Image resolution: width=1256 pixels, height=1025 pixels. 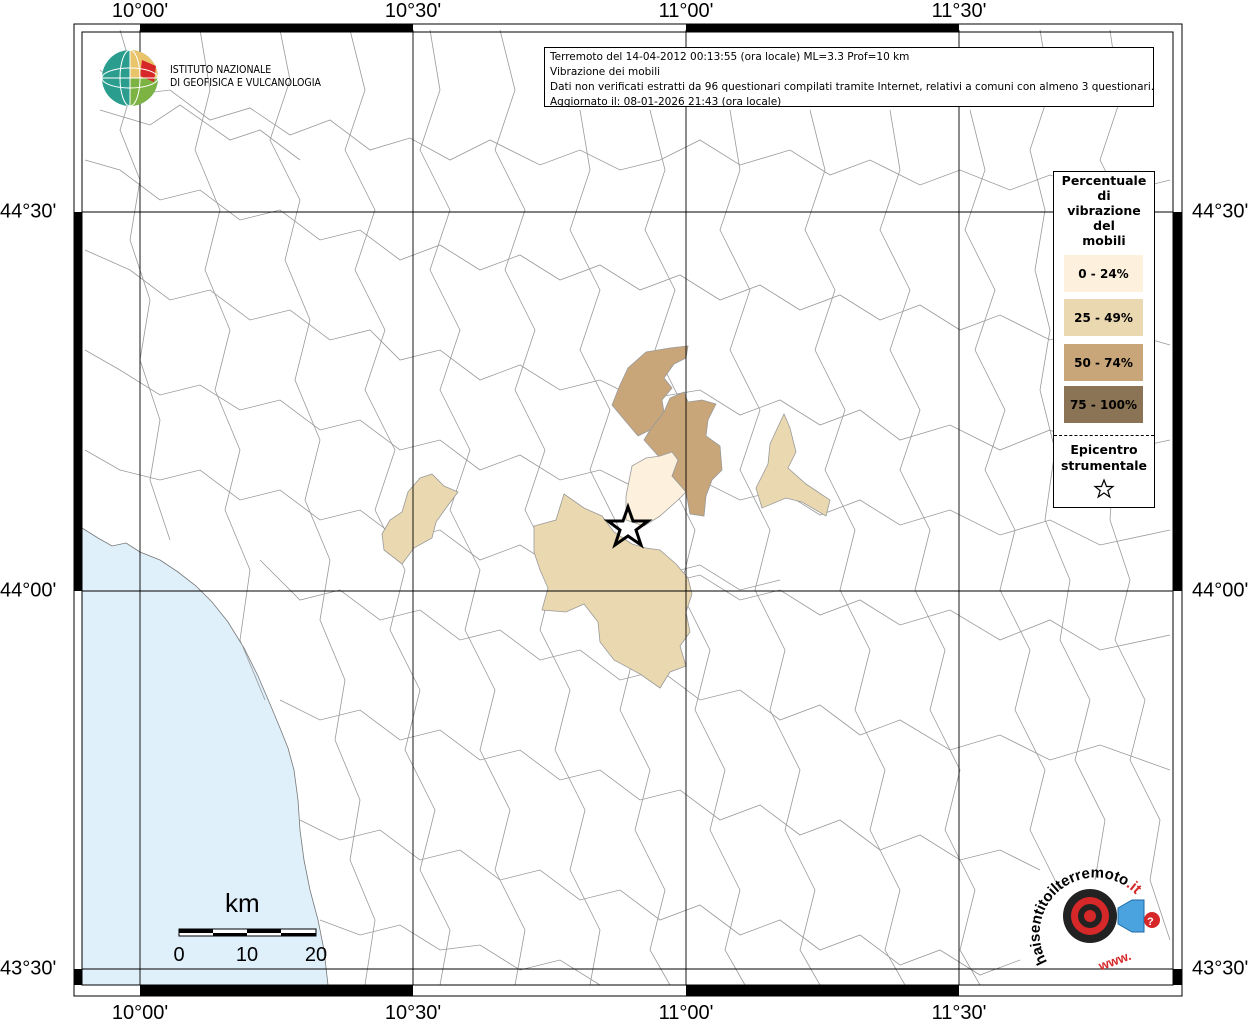 What do you see at coordinates (140, 11) in the screenshot?
I see `lon-label-top-1: 10°00'` at bounding box center [140, 11].